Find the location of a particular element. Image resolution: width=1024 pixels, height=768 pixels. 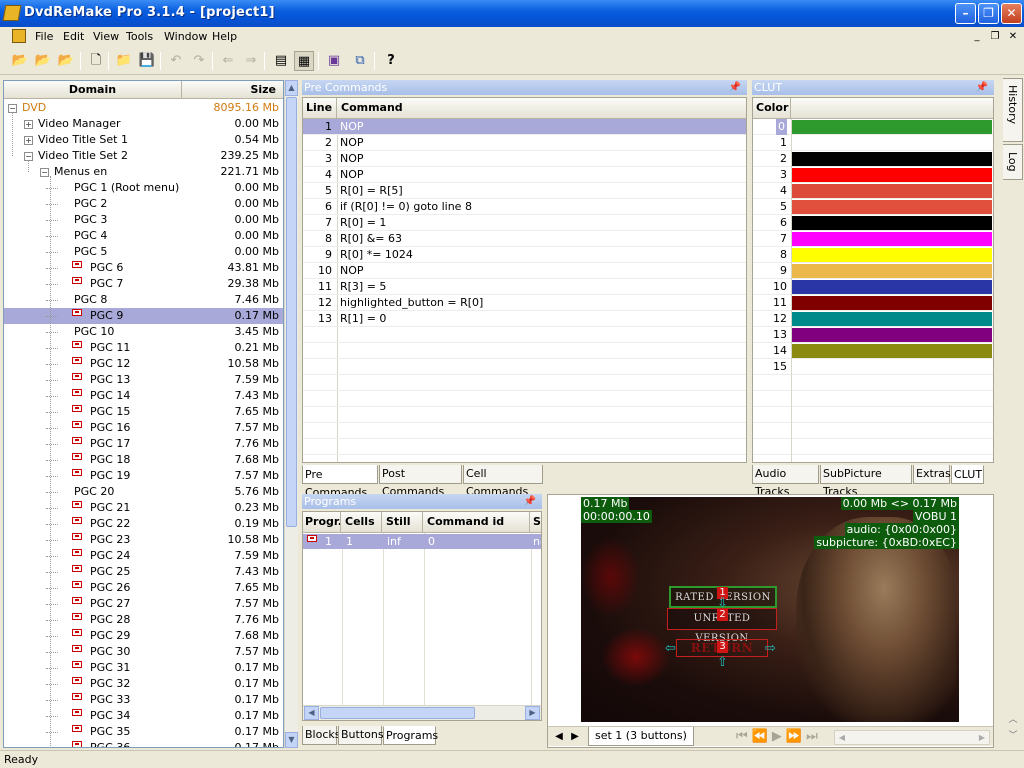

command-row: 1 NOP is located at coordinates (524, 127).